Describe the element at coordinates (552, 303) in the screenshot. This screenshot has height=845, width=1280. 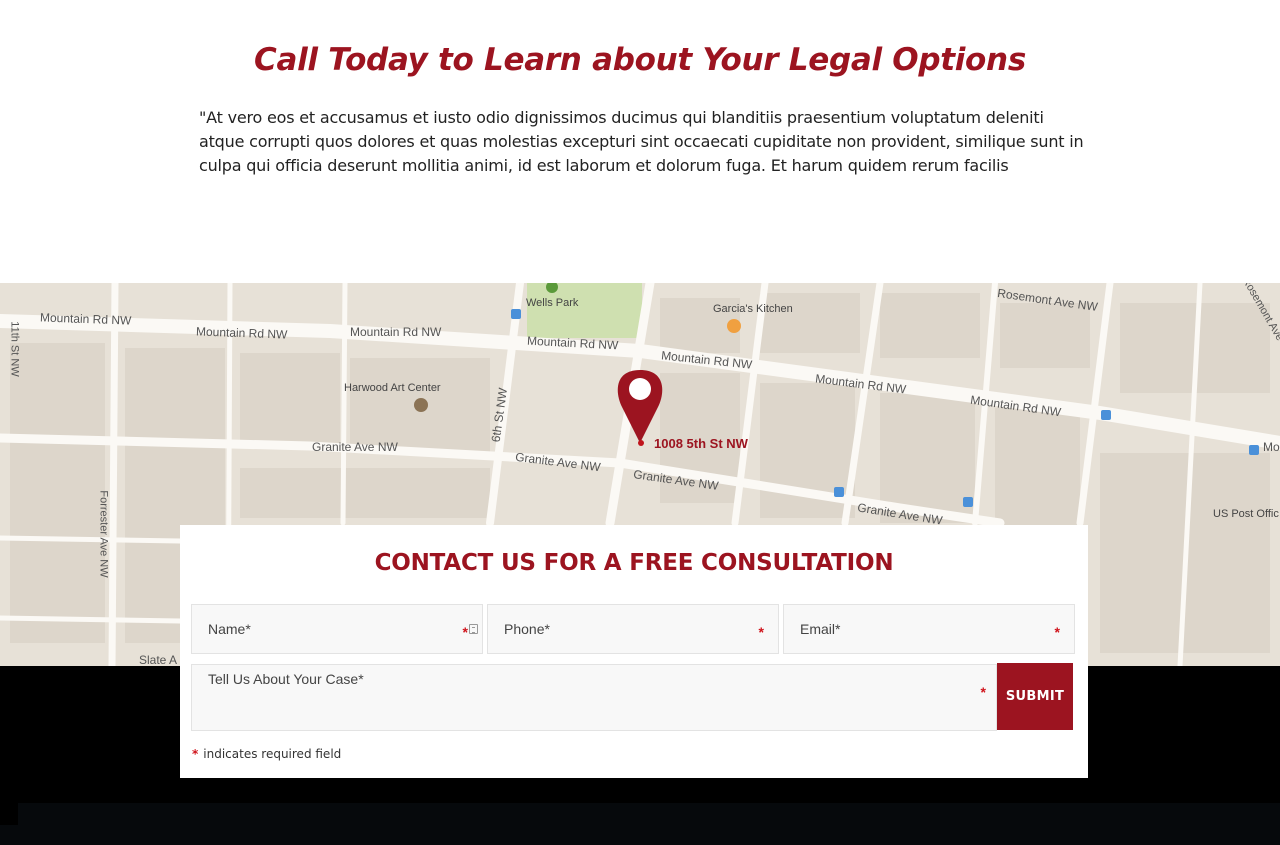
I see `poi-label-park: Wells Park` at that location.